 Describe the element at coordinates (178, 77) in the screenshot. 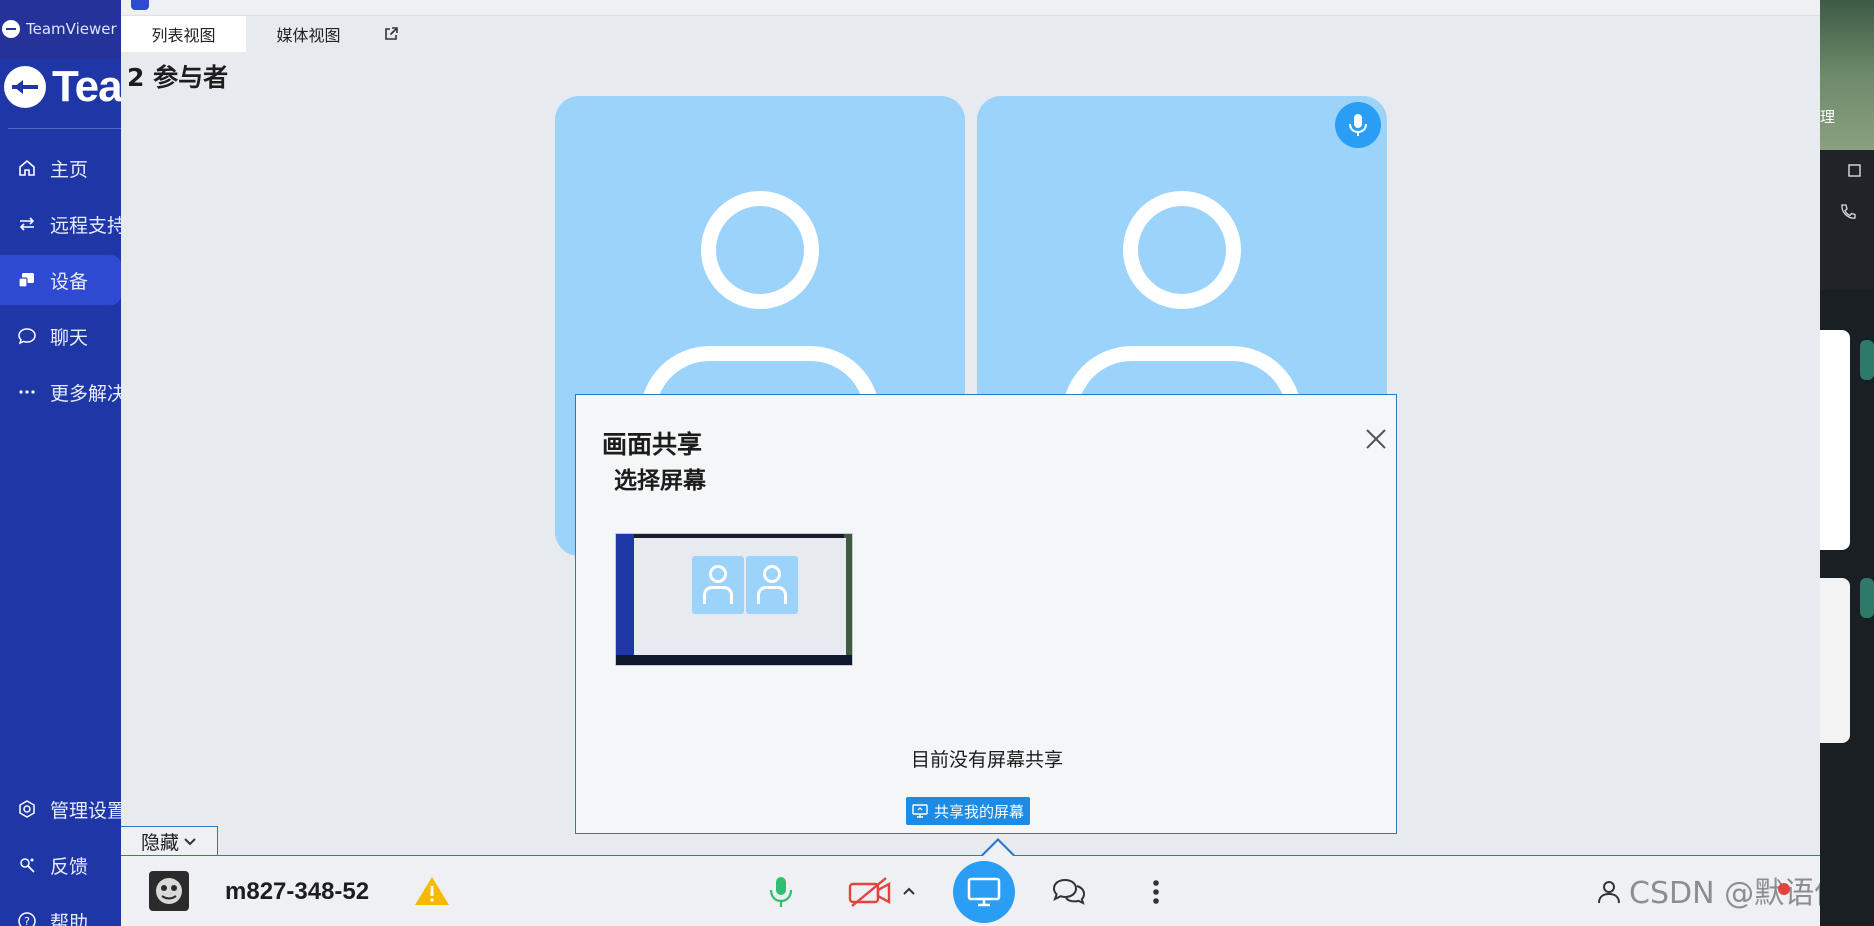

I see `participants-count: 2 参与者` at that location.